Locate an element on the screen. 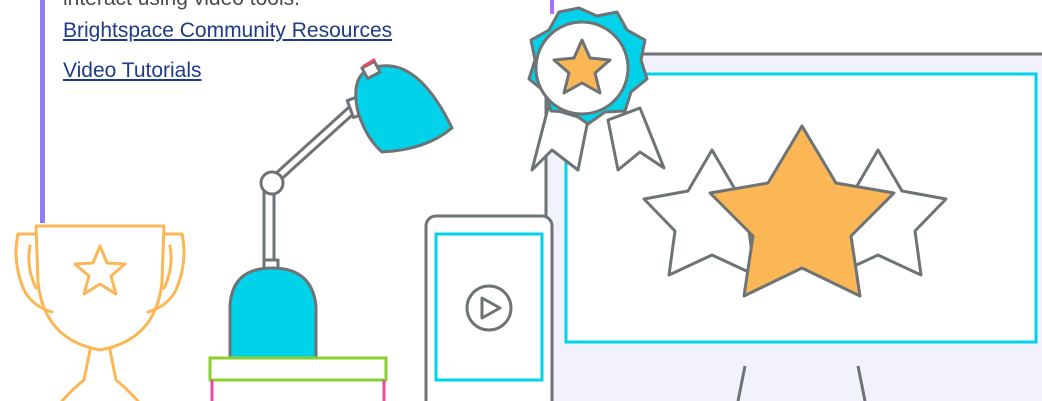  tablet-play-icon is located at coordinates (489, 307).